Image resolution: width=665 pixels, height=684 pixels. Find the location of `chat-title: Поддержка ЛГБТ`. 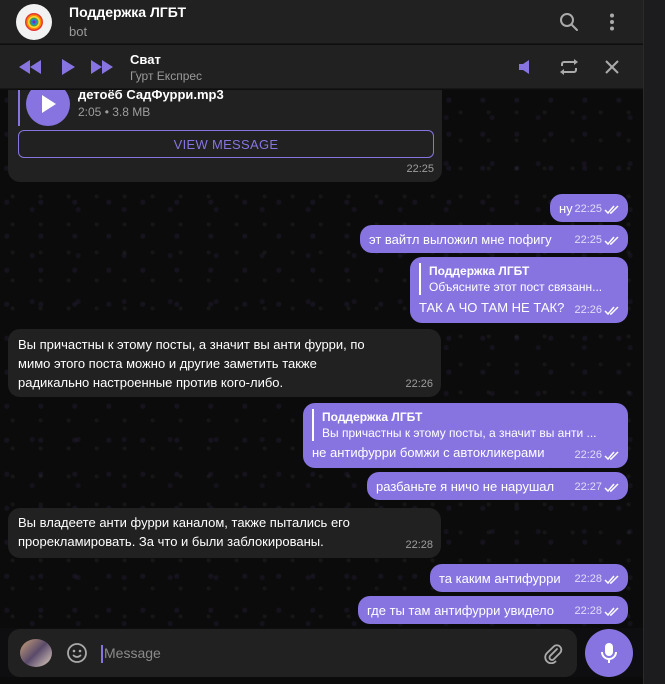

chat-title: Поддержка ЛГБТ is located at coordinates (127, 11).